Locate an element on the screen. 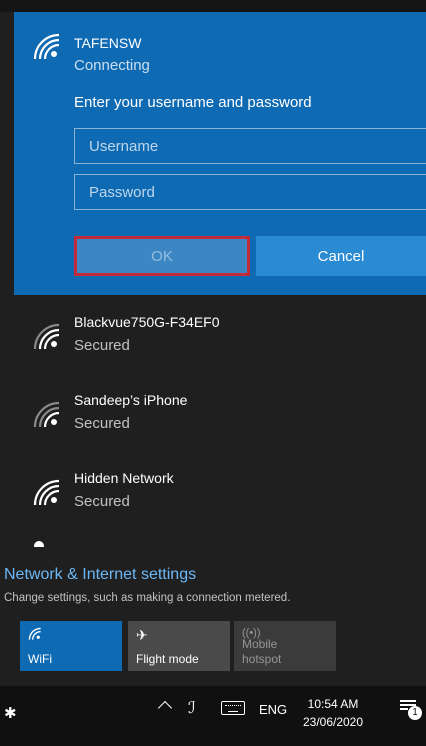 This screenshot has width=426, height=746. flight-tile-label: Flight mode is located at coordinates (167, 659).